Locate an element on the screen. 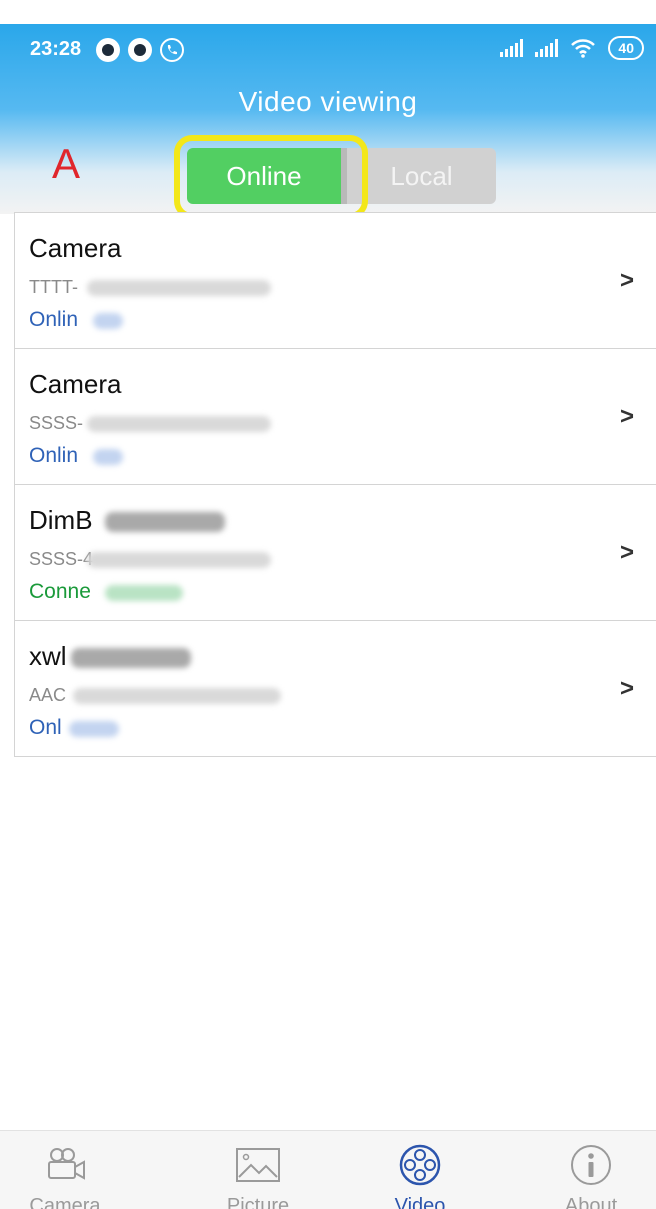 The image size is (656, 1209). info-icon is located at coordinates (591, 1165).